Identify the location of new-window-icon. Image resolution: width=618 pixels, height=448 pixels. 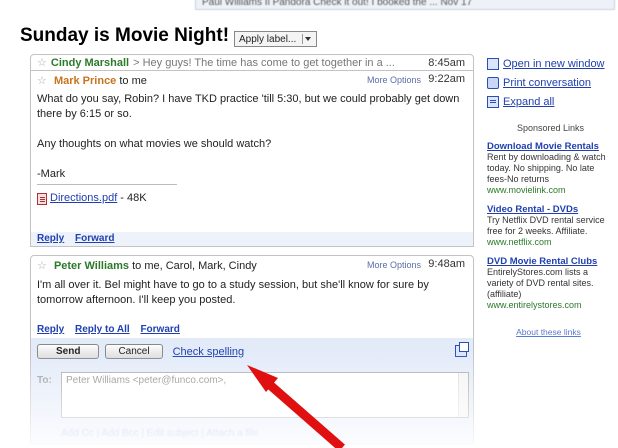
(493, 63).